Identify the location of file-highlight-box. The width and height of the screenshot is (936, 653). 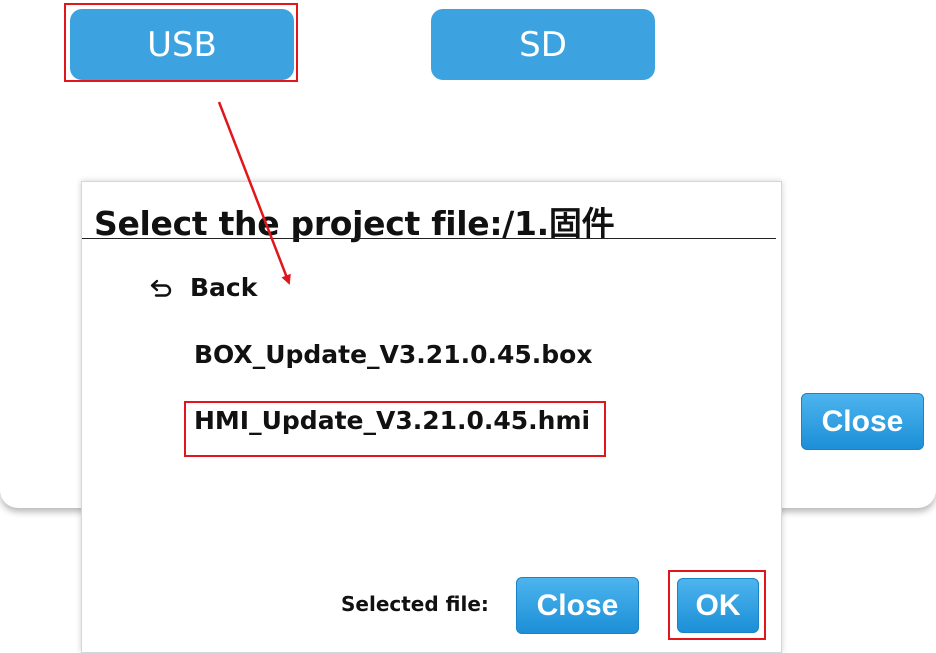
(395, 429).